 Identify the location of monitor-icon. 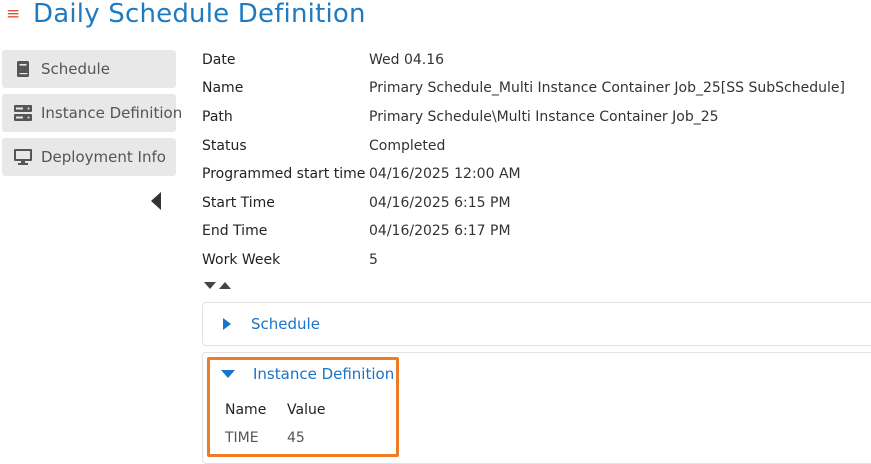
(23, 157).